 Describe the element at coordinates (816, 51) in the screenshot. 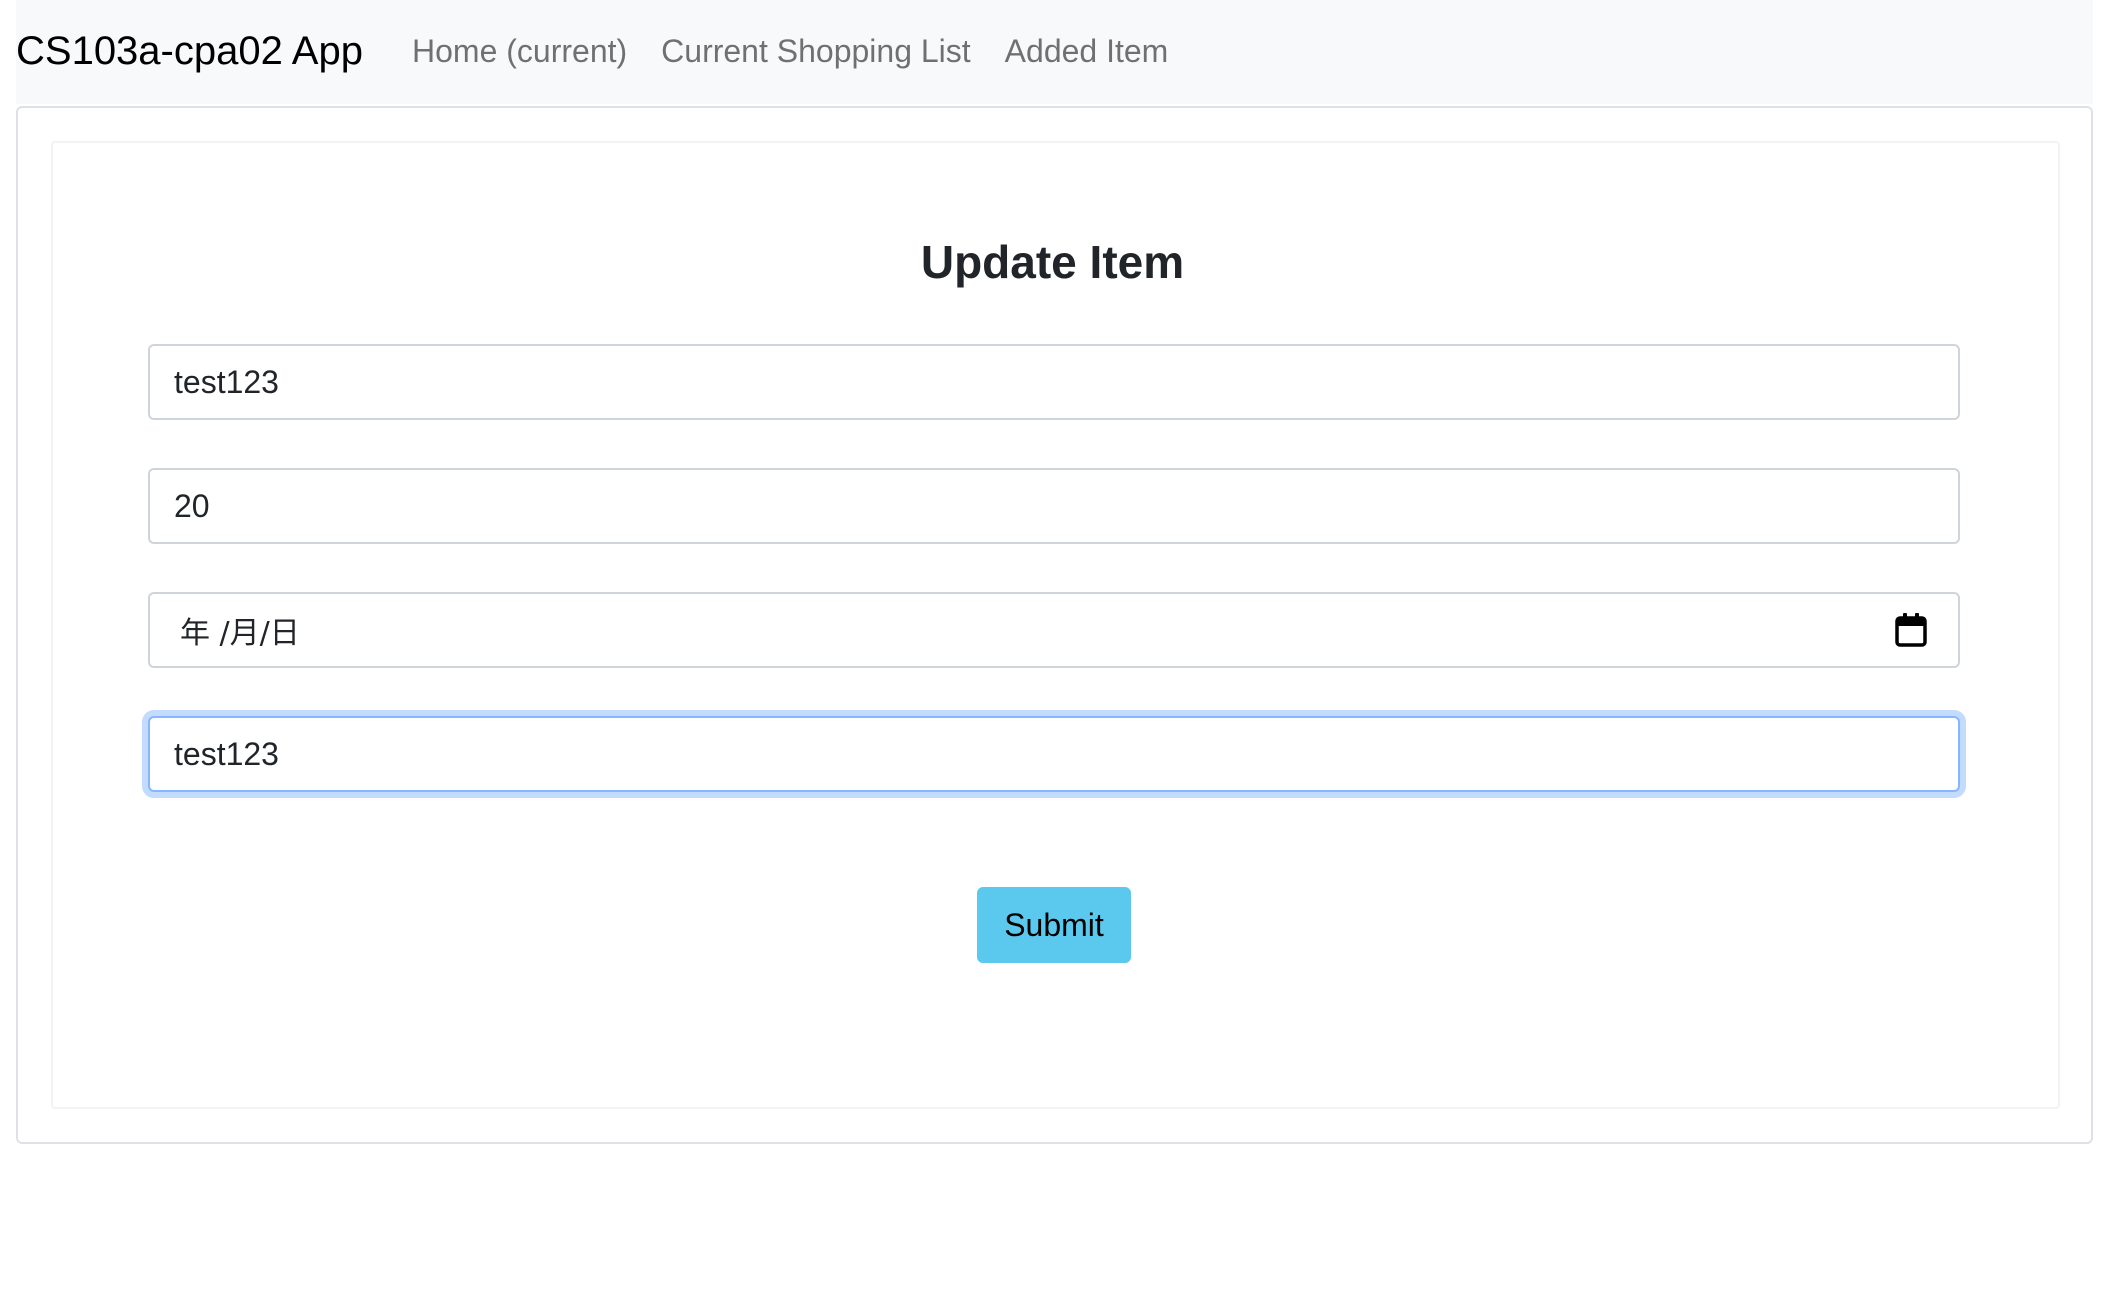

I see `nav-link-shopping-list: Current Shopping List` at that location.